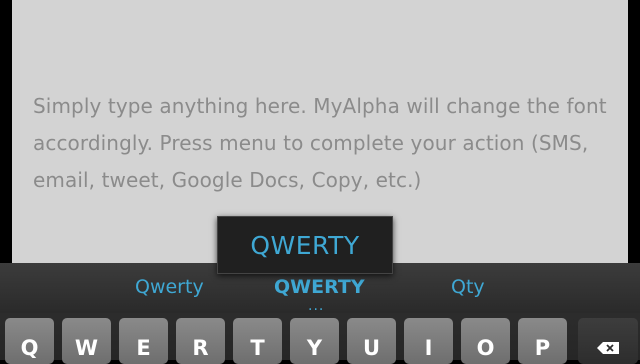 This screenshot has height=364, width=640. Describe the element at coordinates (608, 348) in the screenshot. I see `backspace-icon` at that location.